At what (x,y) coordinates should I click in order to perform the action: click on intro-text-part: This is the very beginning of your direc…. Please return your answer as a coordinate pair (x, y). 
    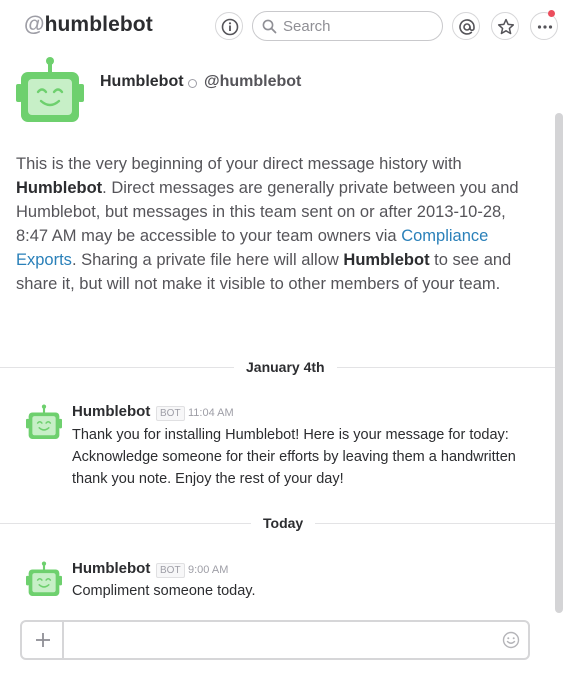
    Looking at the image, I should click on (239, 164).